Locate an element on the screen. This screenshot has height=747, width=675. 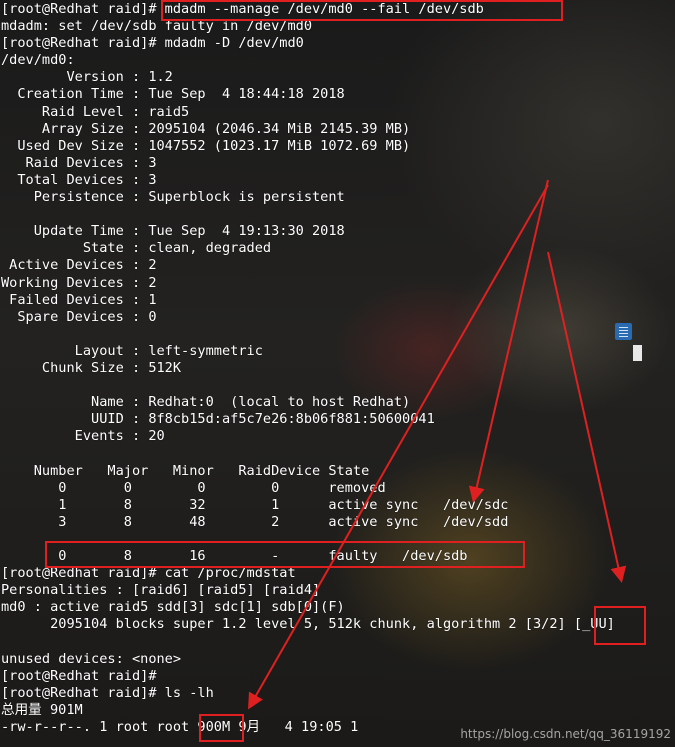
text-cursor-block is located at coordinates (637, 353).